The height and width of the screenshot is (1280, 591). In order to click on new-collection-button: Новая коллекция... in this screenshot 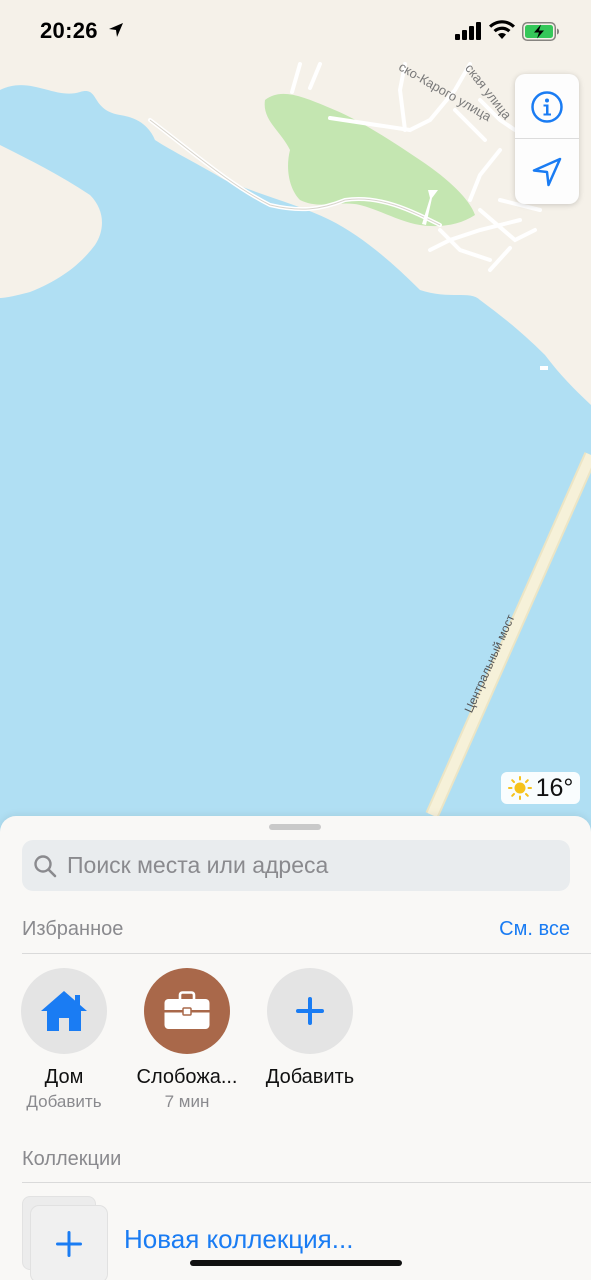, I will do `click(238, 1239)`.